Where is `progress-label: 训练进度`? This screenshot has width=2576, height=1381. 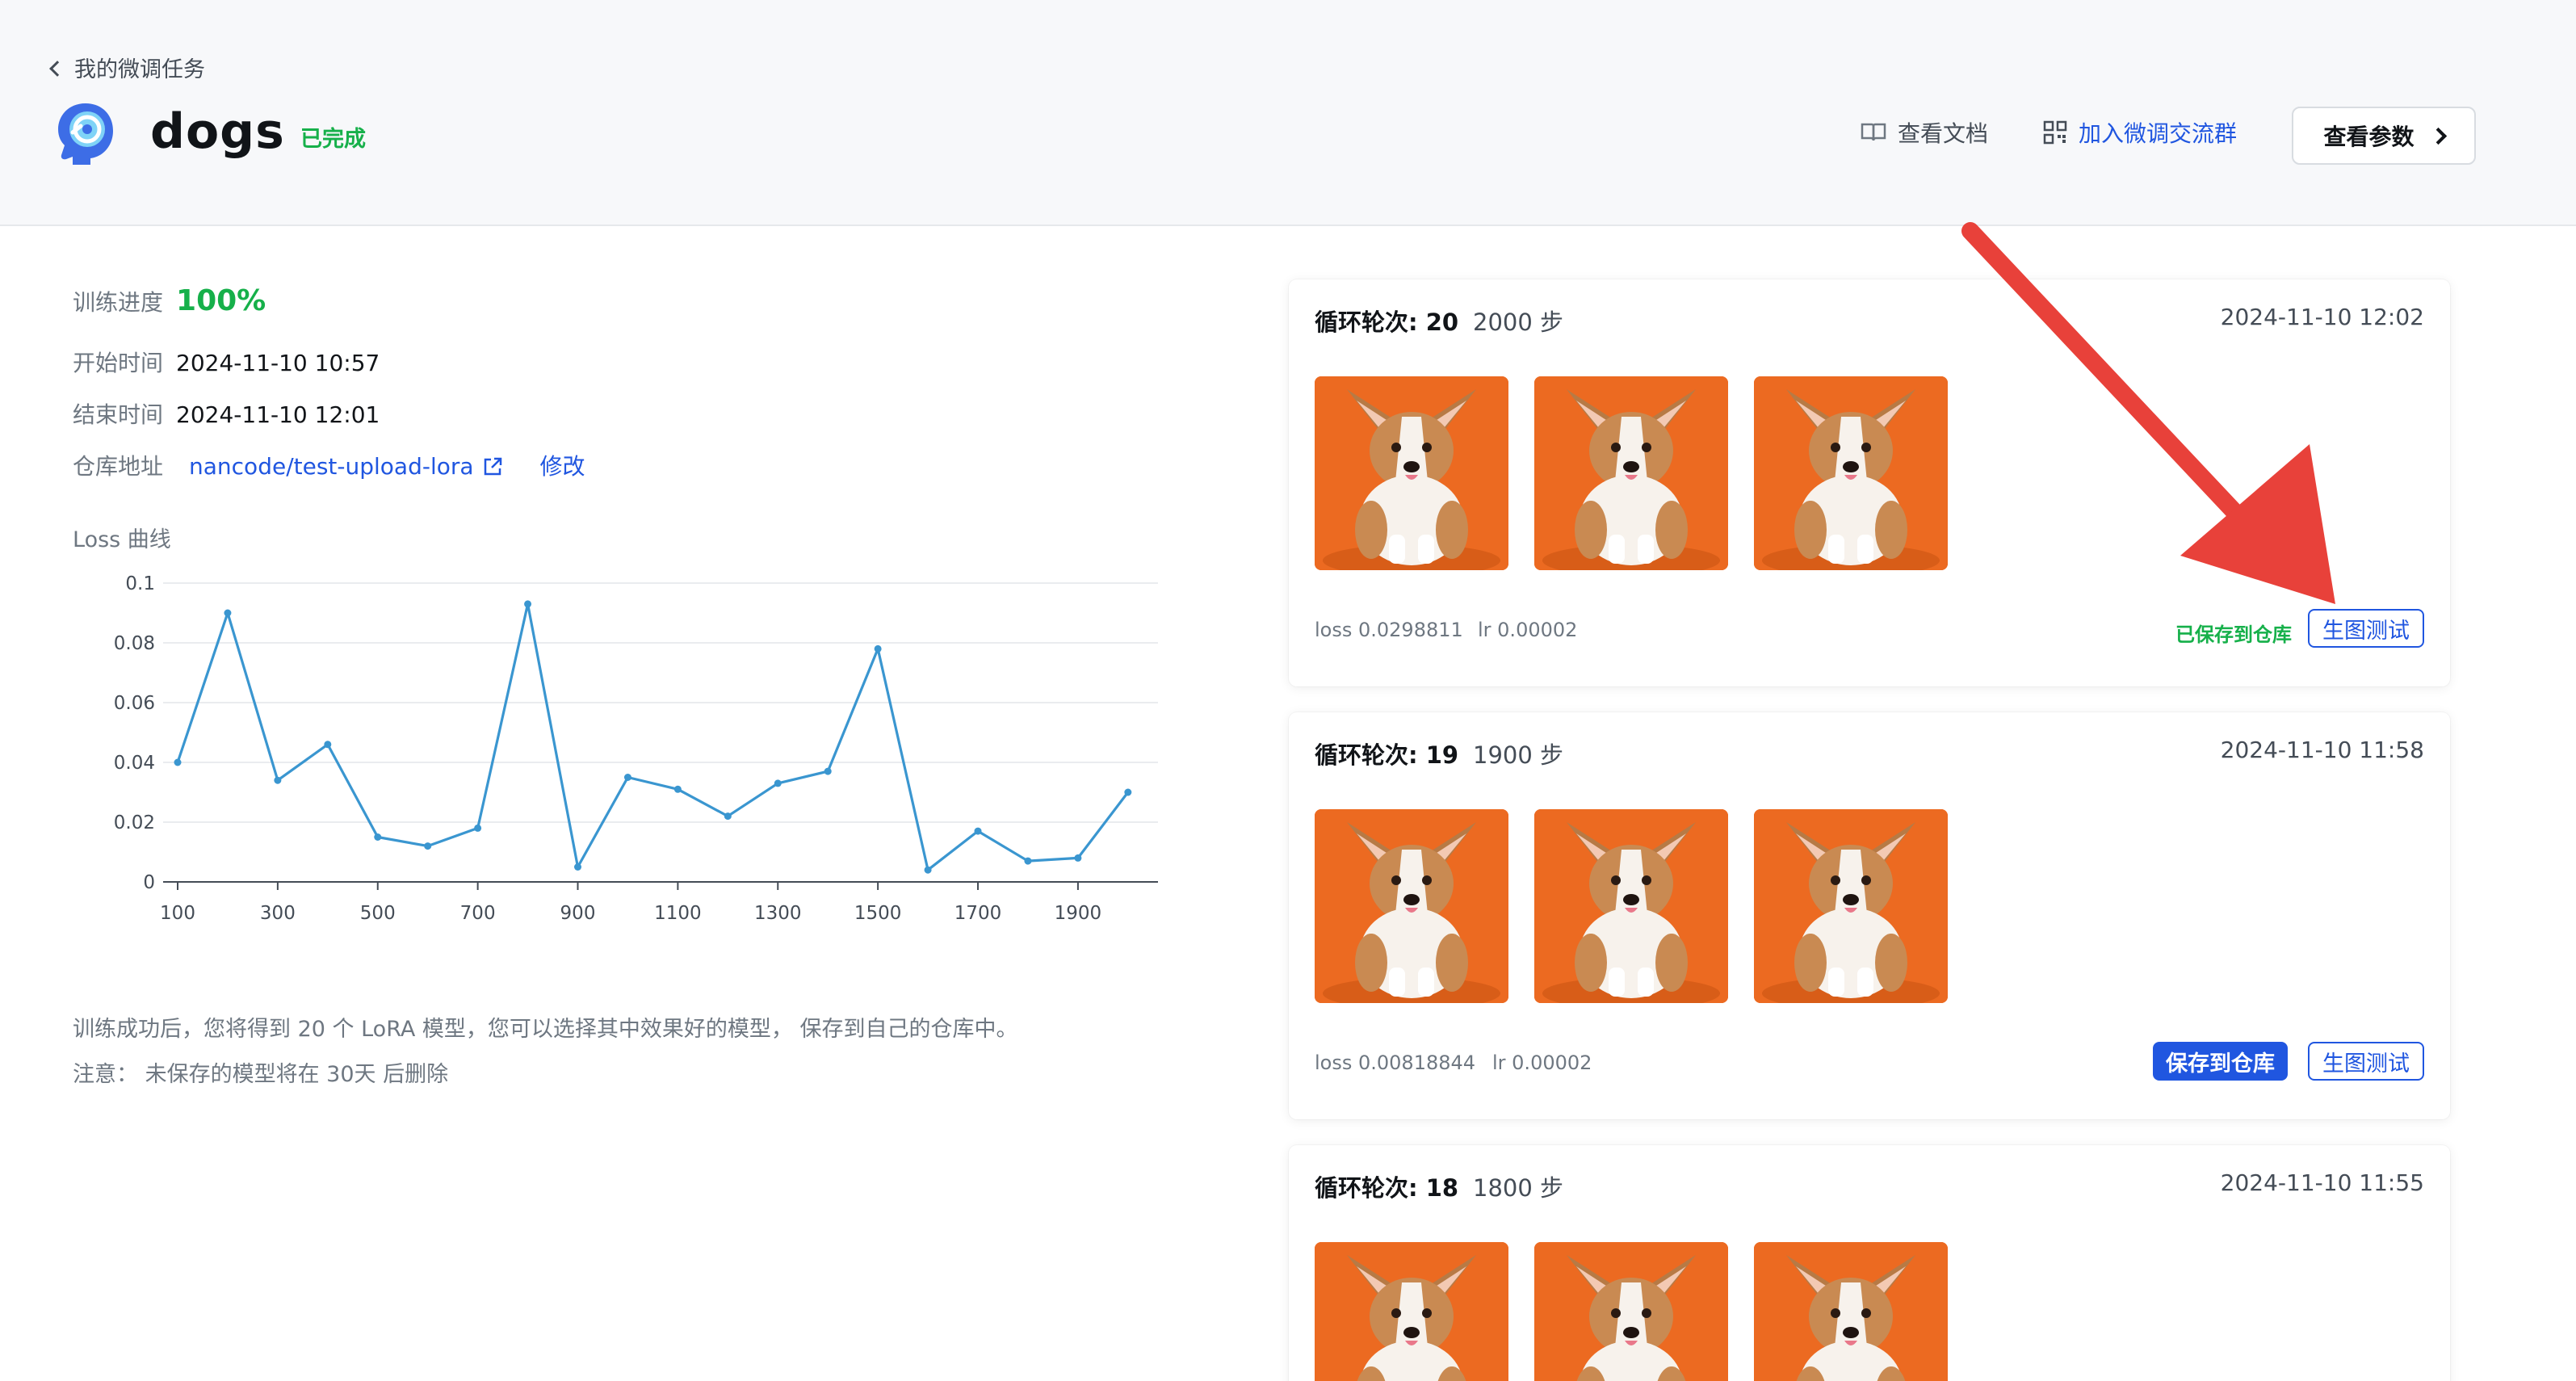 progress-label: 训练进度 is located at coordinates (118, 302).